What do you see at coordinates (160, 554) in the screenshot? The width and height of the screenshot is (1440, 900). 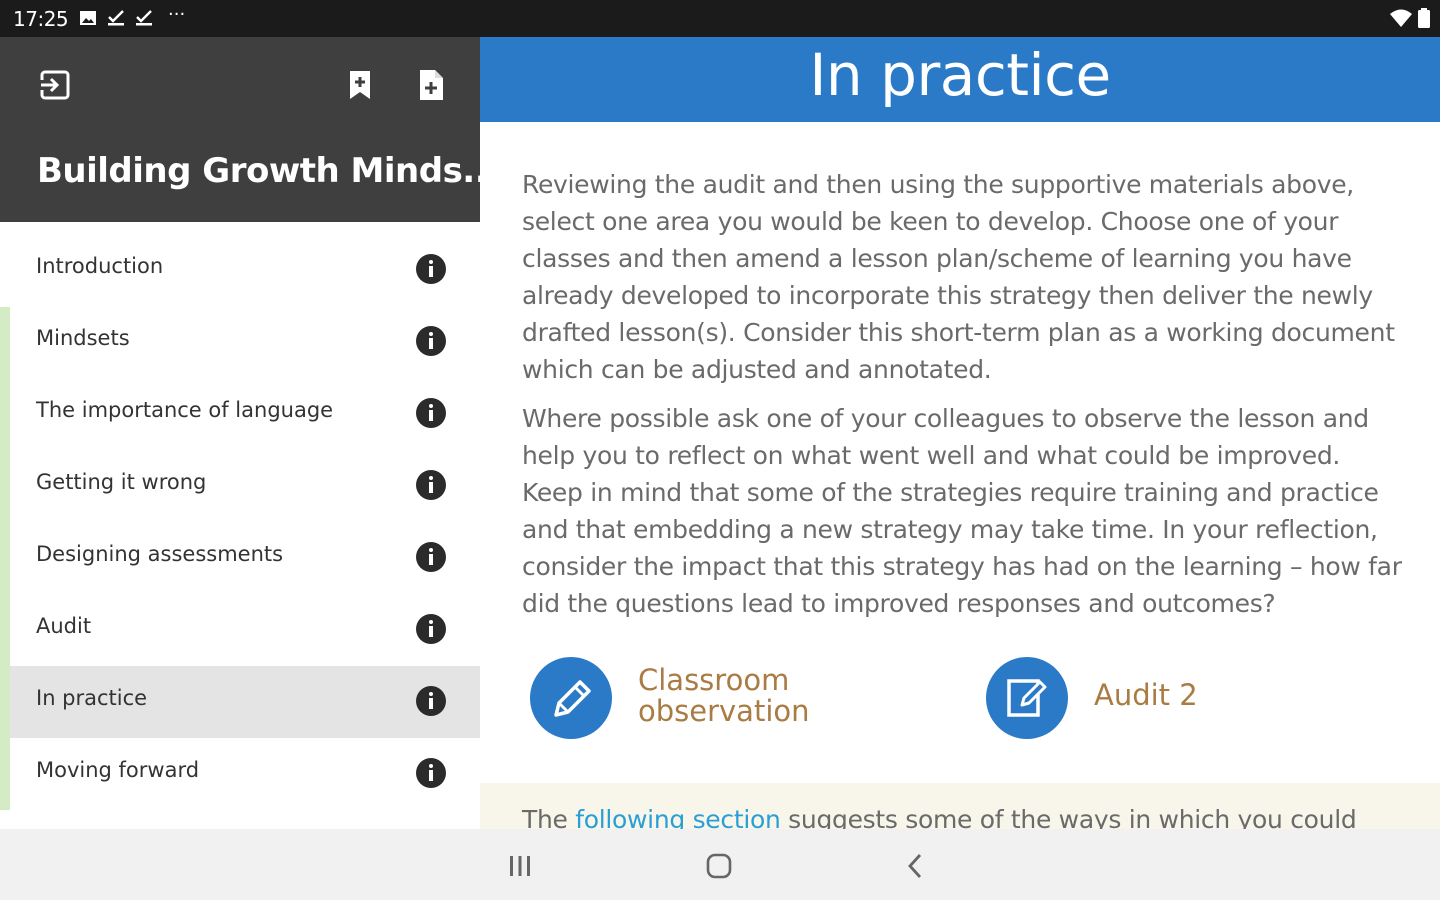 I see `sidebar-item-label: Designing assessments` at bounding box center [160, 554].